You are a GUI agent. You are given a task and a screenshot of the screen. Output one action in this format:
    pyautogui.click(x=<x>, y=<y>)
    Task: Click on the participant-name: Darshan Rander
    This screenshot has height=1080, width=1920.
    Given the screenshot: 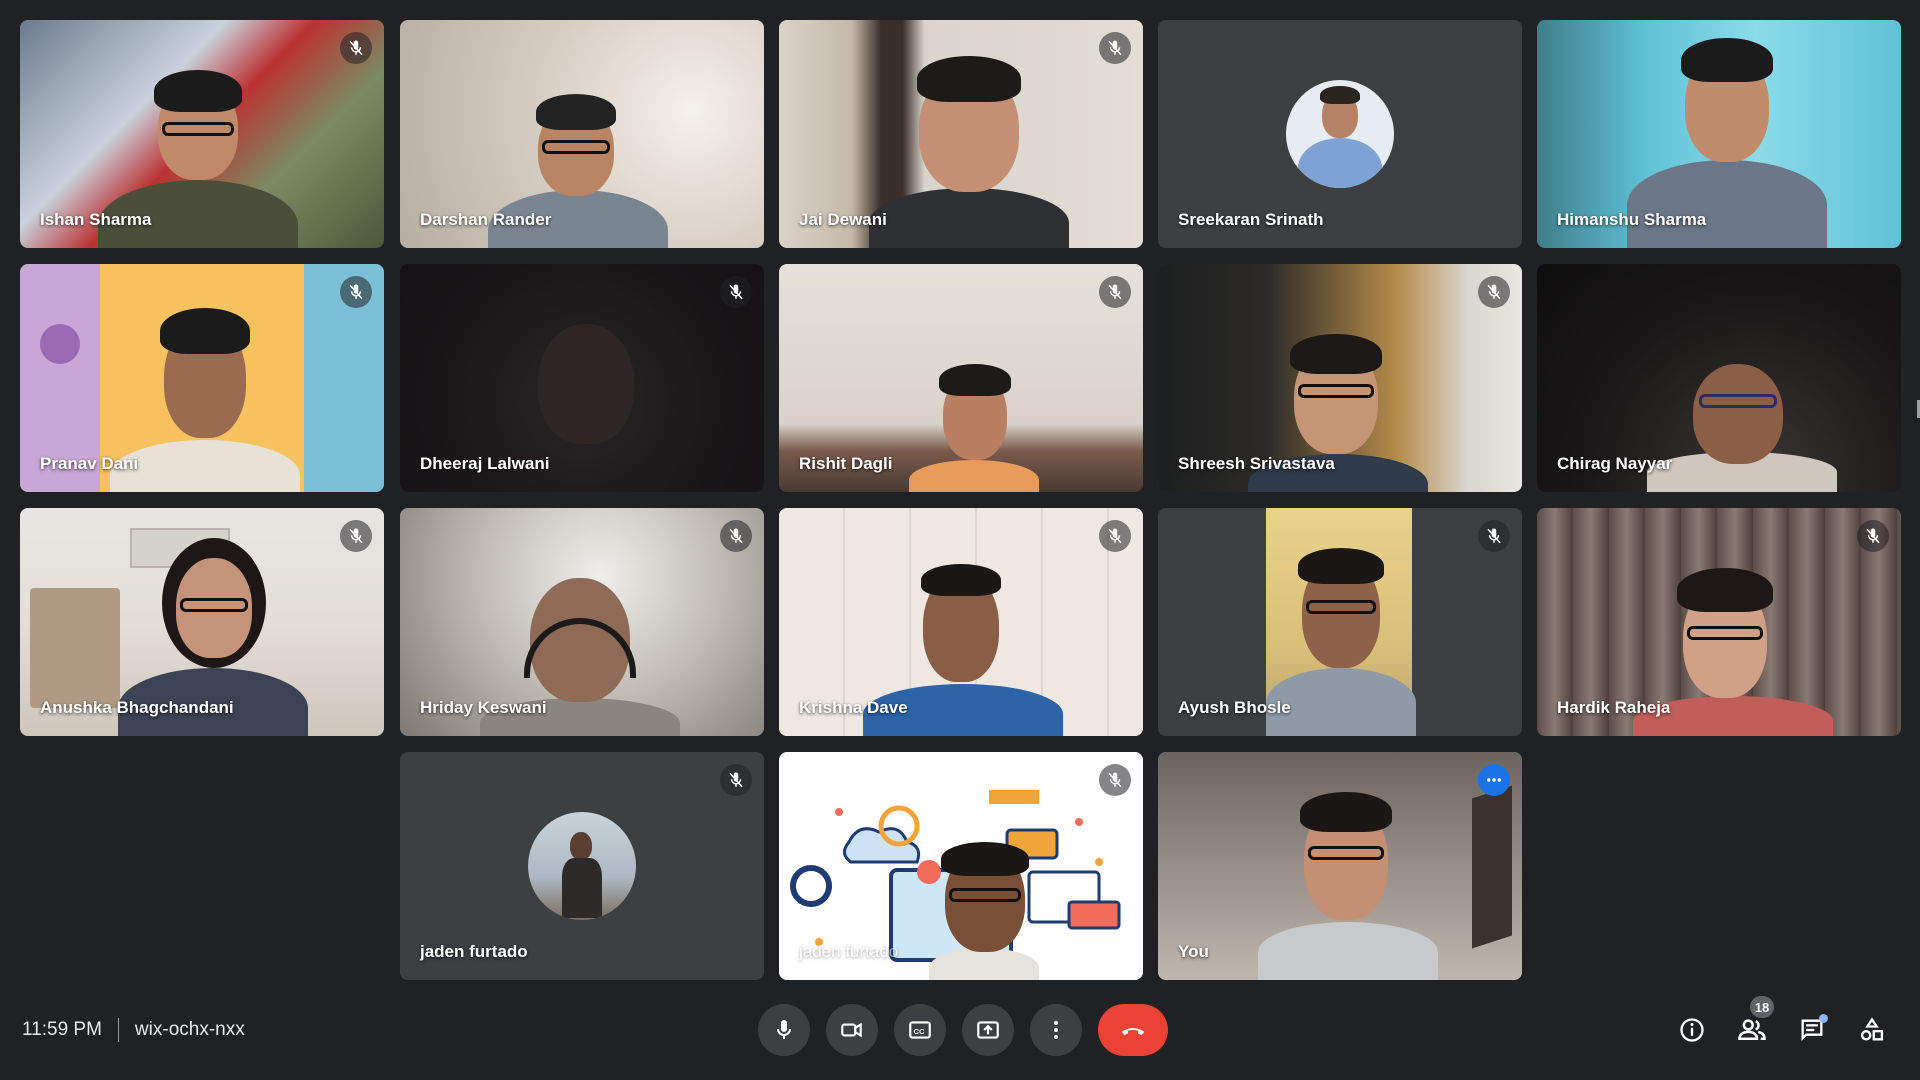 What is the action you would take?
    pyautogui.click(x=486, y=219)
    